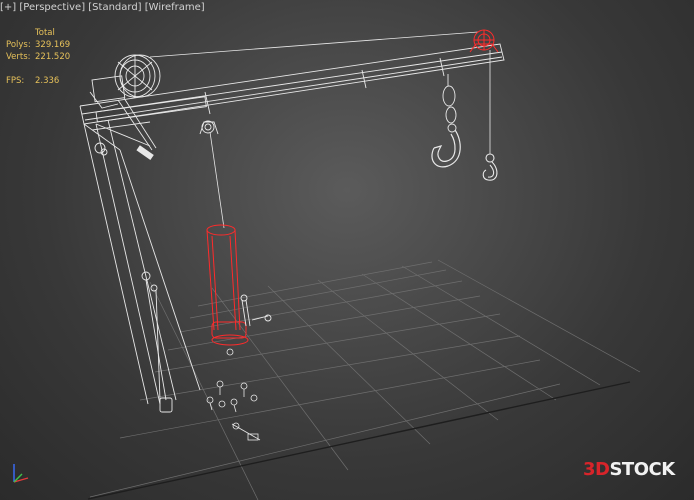 The image size is (694, 500). What do you see at coordinates (21, 473) in the screenshot?
I see `axis-gizmo` at bounding box center [21, 473].